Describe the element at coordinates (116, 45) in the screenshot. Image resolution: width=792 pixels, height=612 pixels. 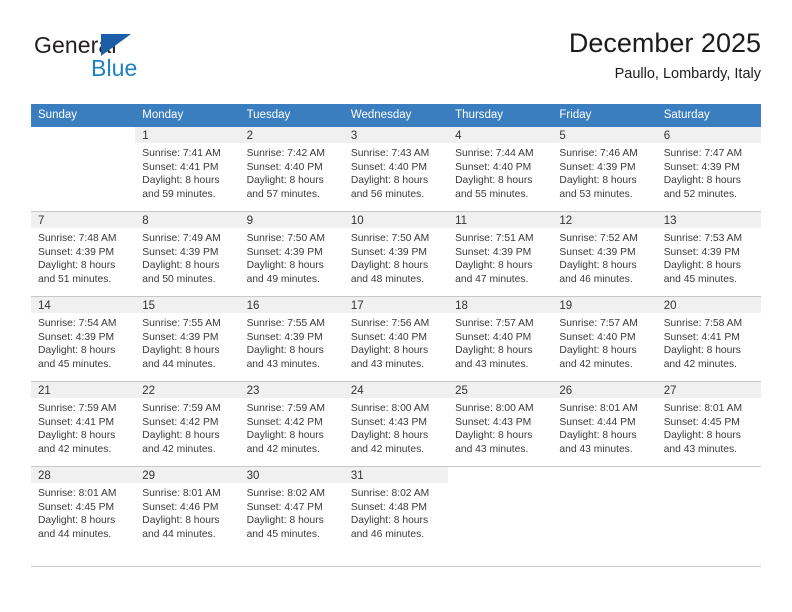
I see `triangle-flag-icon` at that location.